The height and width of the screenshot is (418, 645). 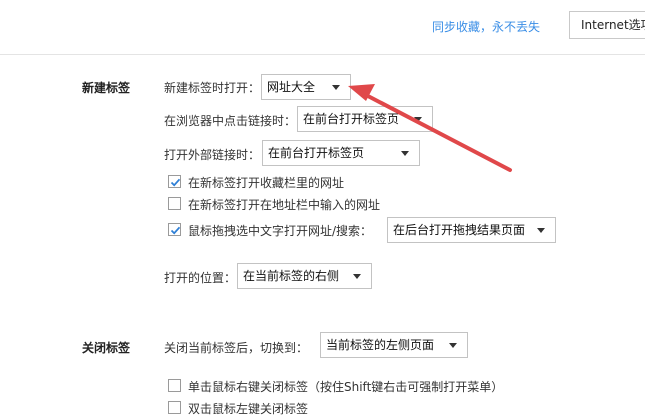 What do you see at coordinates (236, 348) in the screenshot?
I see `switch-after-close-label: 关闭当前标签后，切换到：` at bounding box center [236, 348].